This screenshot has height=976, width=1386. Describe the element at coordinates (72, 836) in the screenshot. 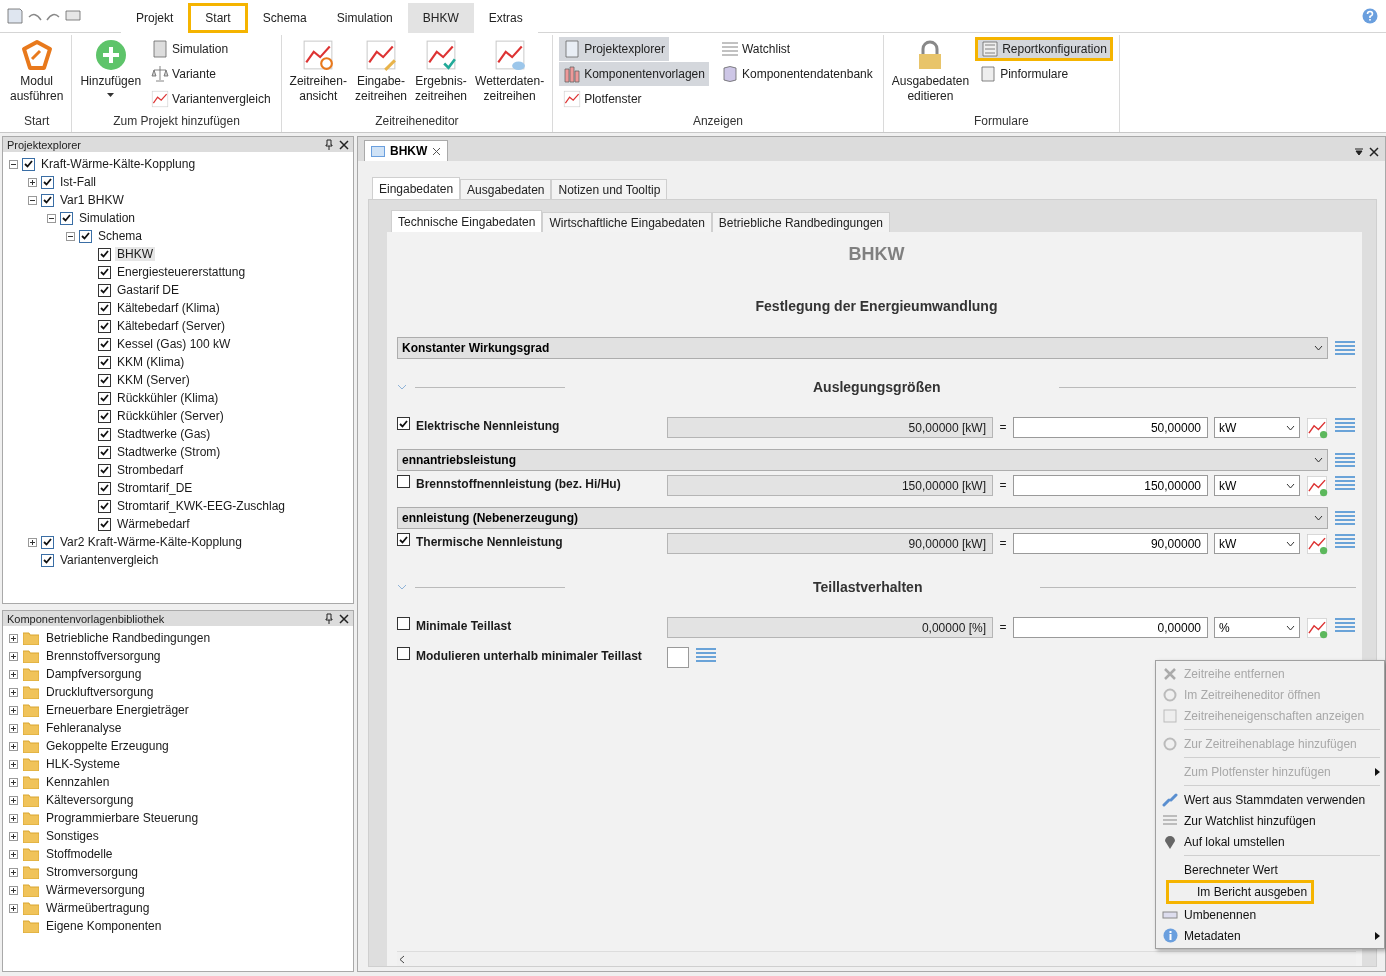

I see `tree-item: Sonstiges` at that location.